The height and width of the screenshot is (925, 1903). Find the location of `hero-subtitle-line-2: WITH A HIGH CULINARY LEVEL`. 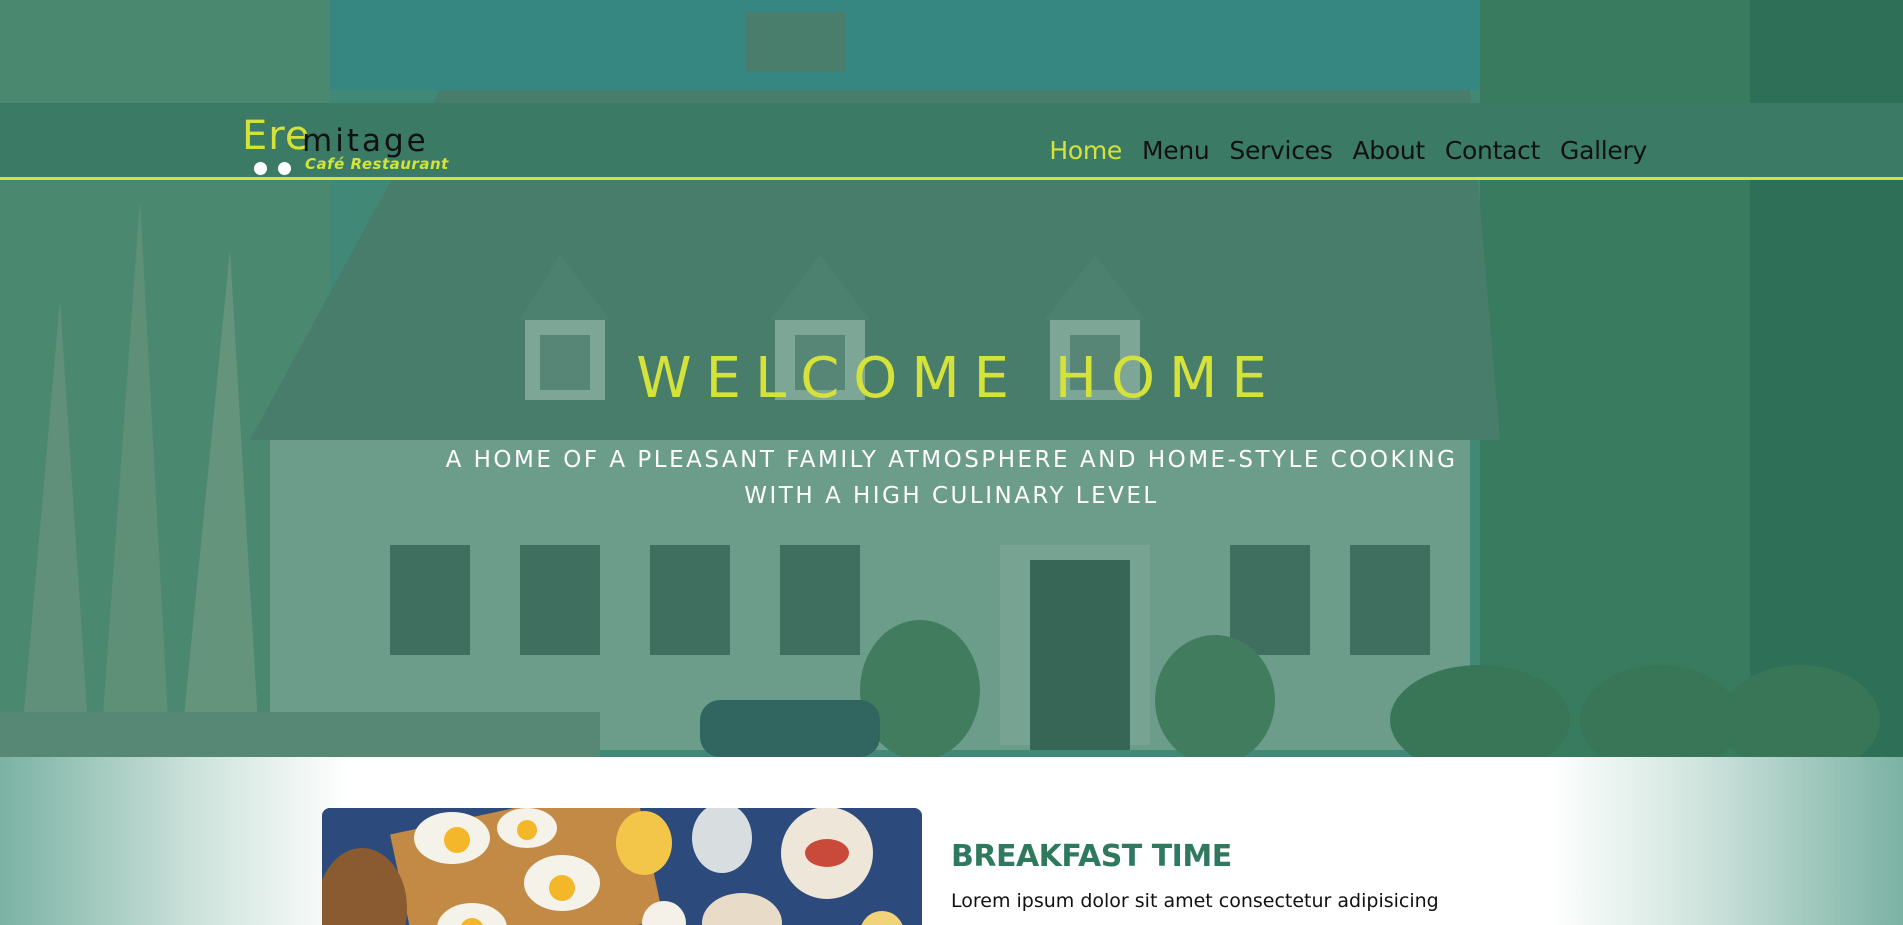

hero-subtitle-line-2: WITH A HIGH CULINARY LEVEL is located at coordinates (951, 496).